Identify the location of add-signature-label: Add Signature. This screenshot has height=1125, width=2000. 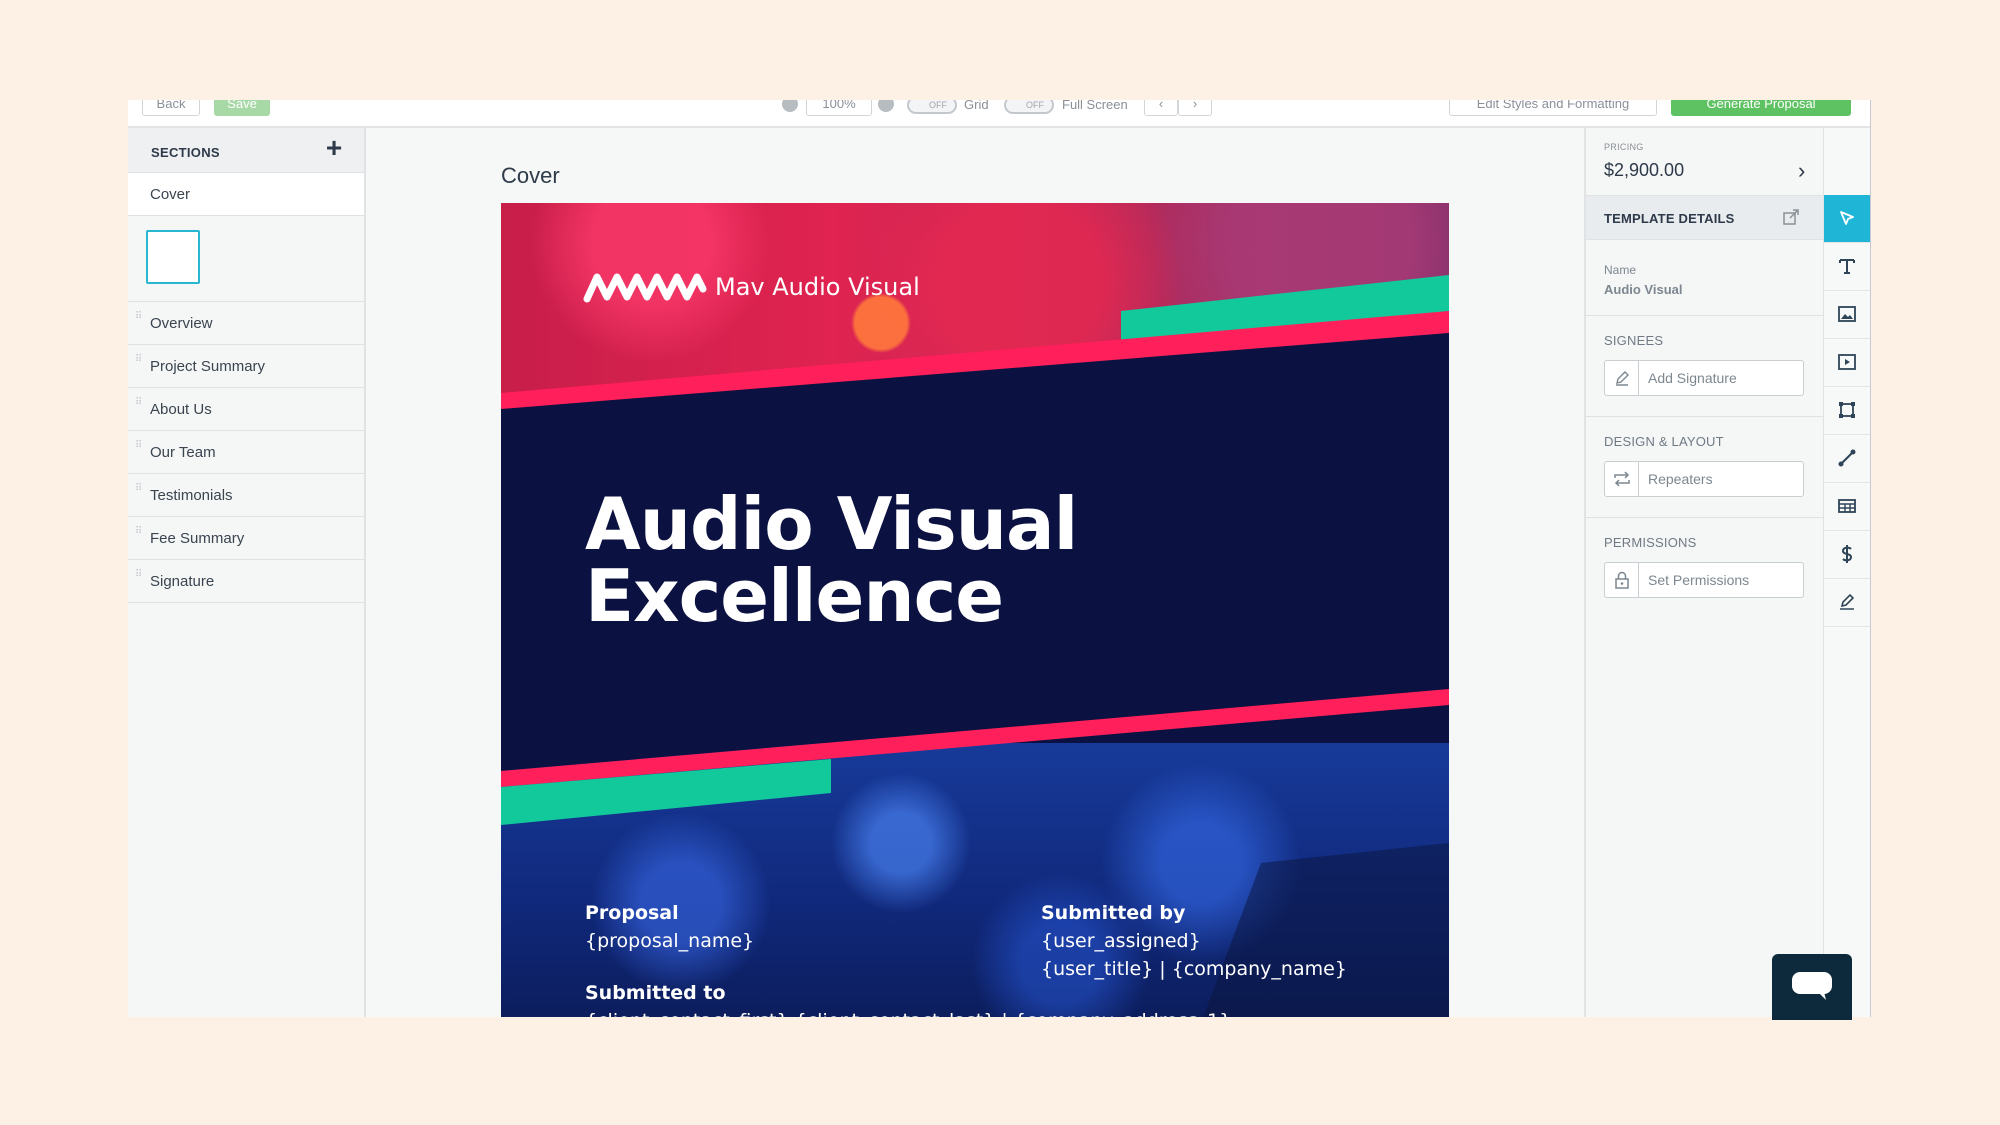
(1692, 378).